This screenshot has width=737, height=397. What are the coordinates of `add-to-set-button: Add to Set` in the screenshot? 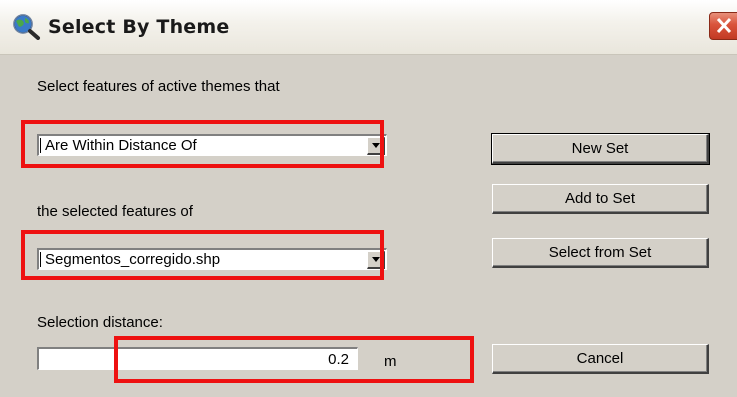 It's located at (600, 199).